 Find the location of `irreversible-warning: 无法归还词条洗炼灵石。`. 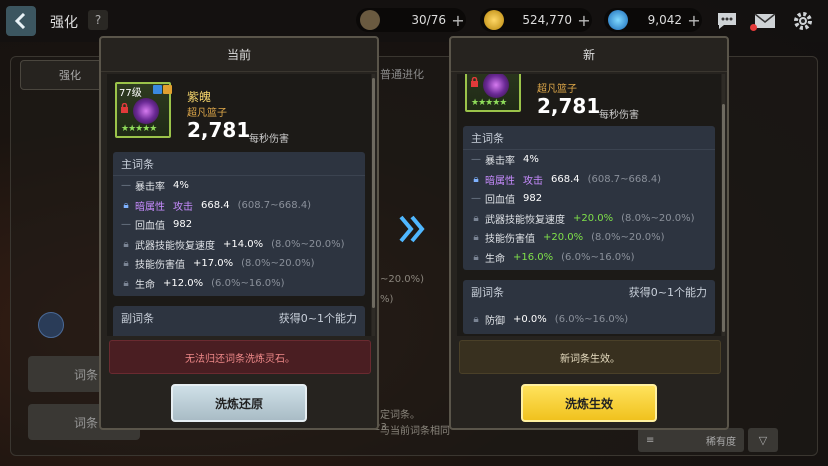

irreversible-warning: 无法归还词条洗炼灵石。 is located at coordinates (240, 357).